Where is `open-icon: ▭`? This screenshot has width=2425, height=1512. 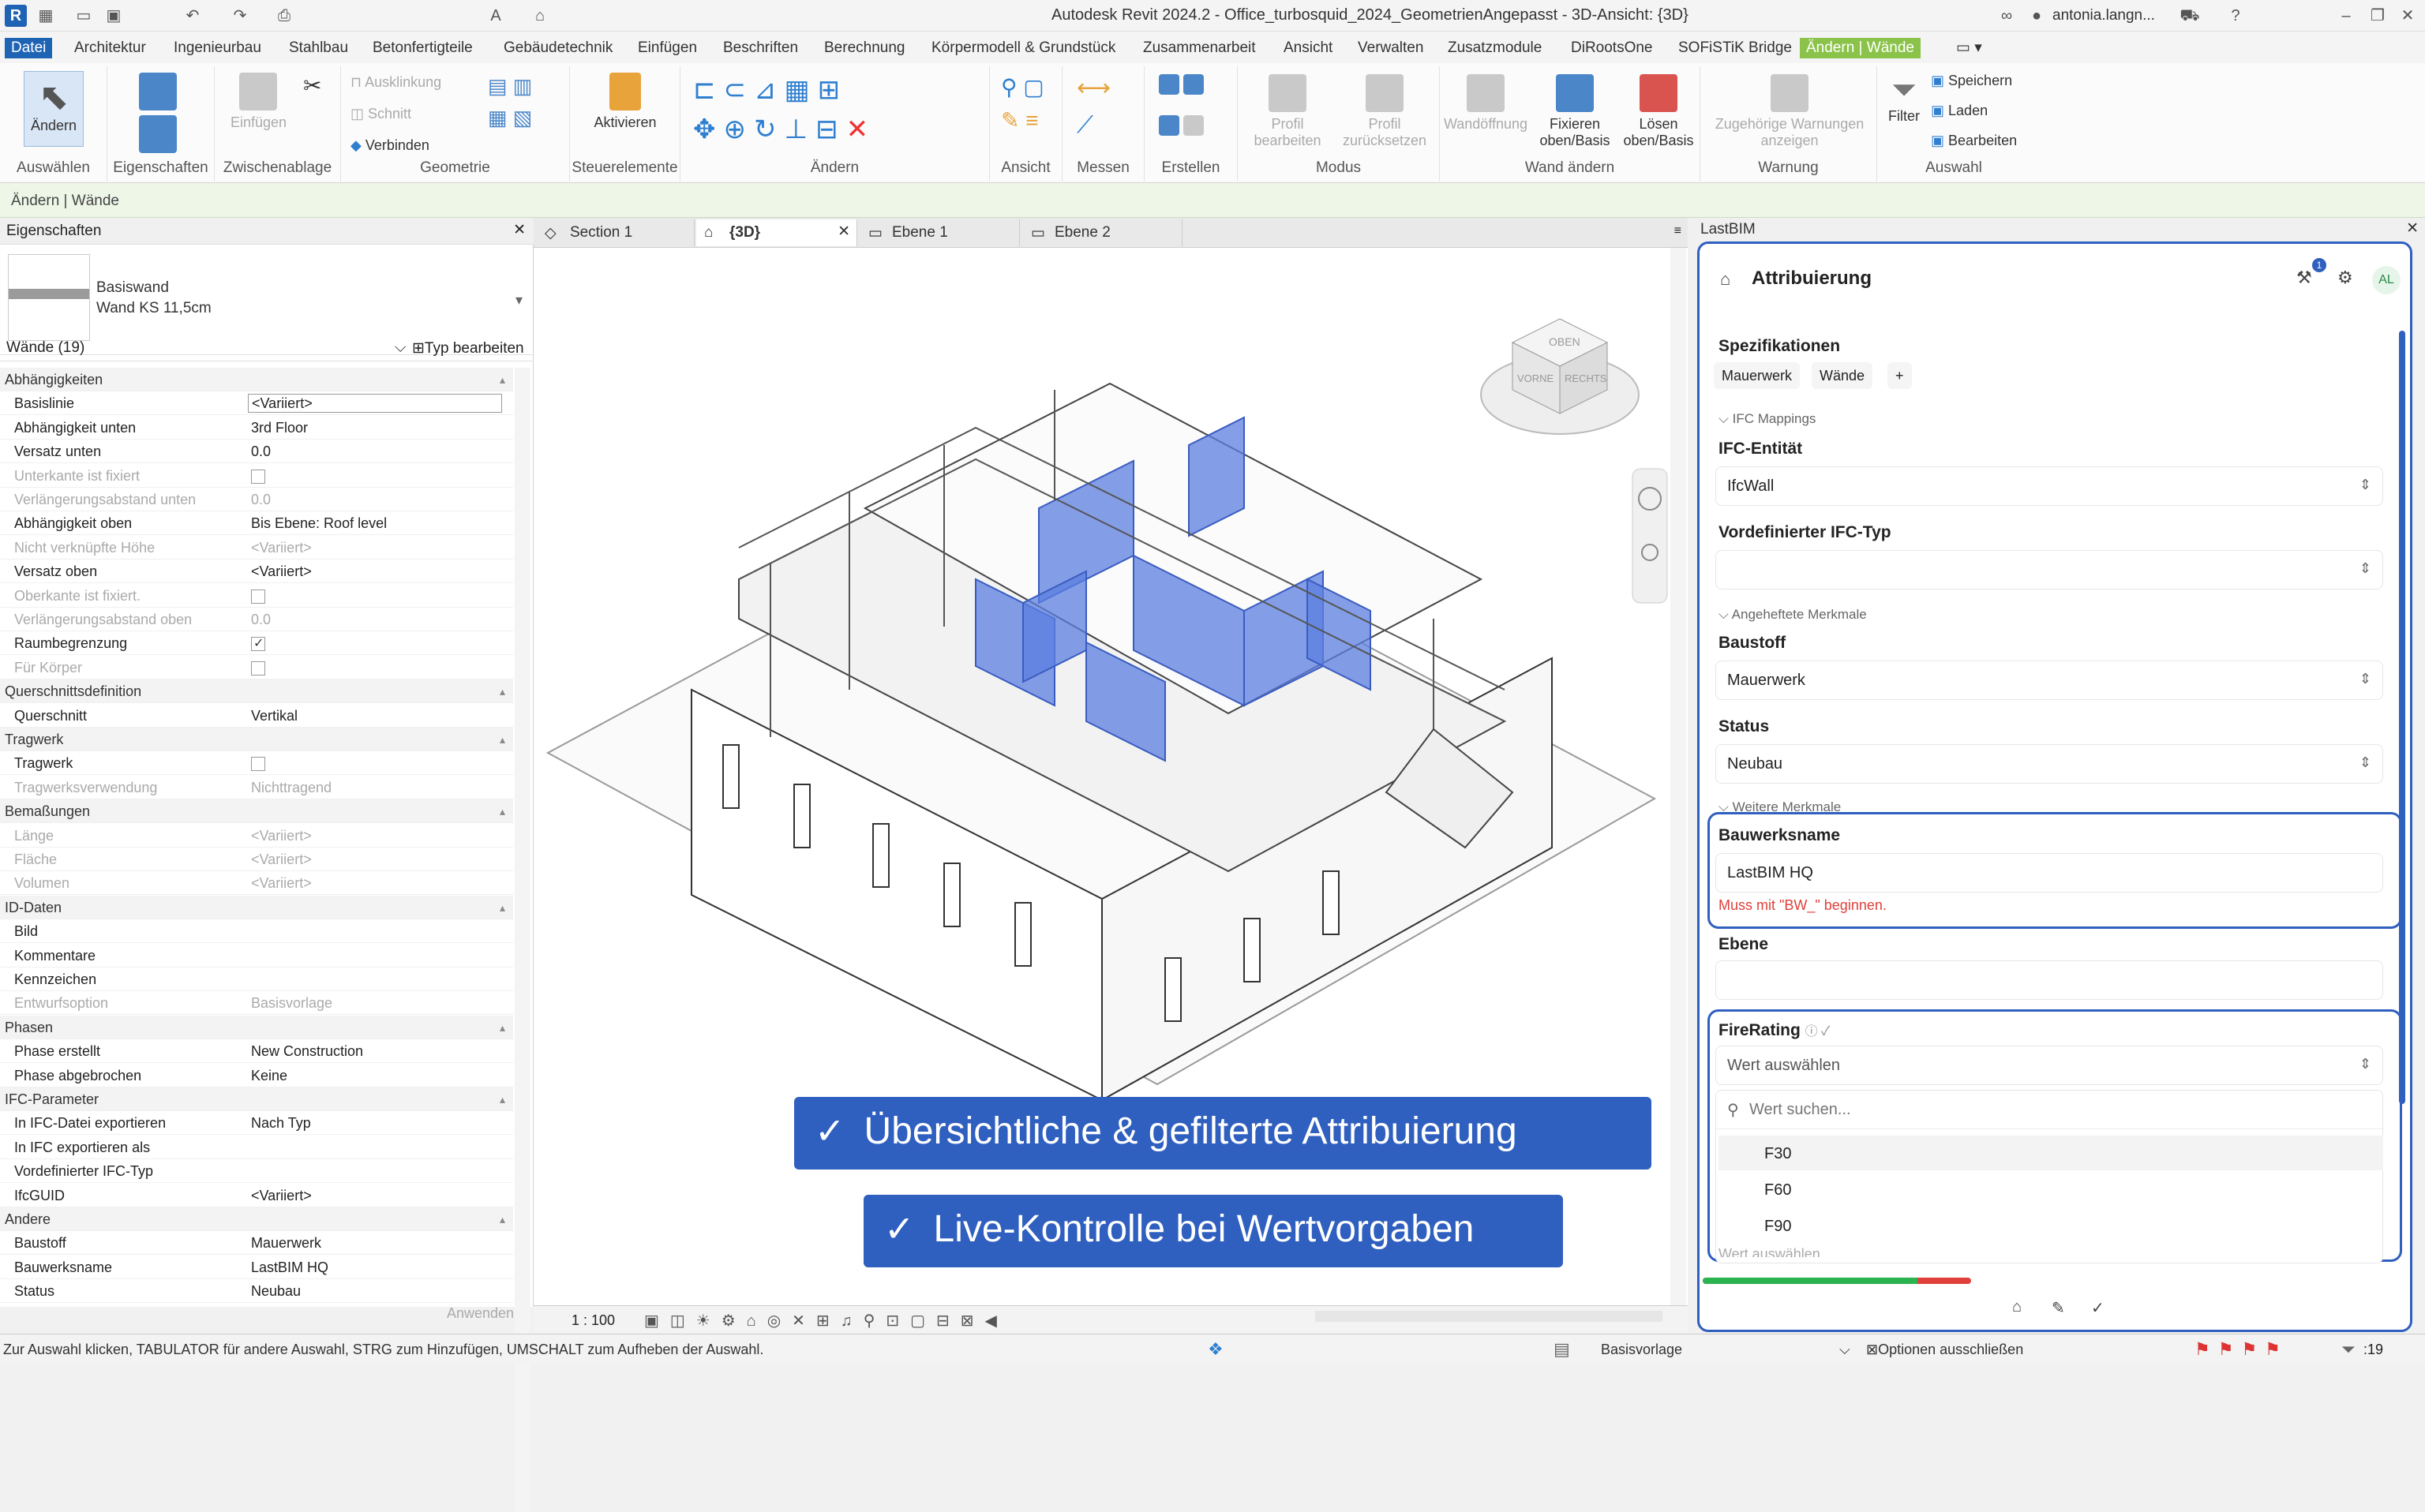 open-icon: ▭ is located at coordinates (84, 16).